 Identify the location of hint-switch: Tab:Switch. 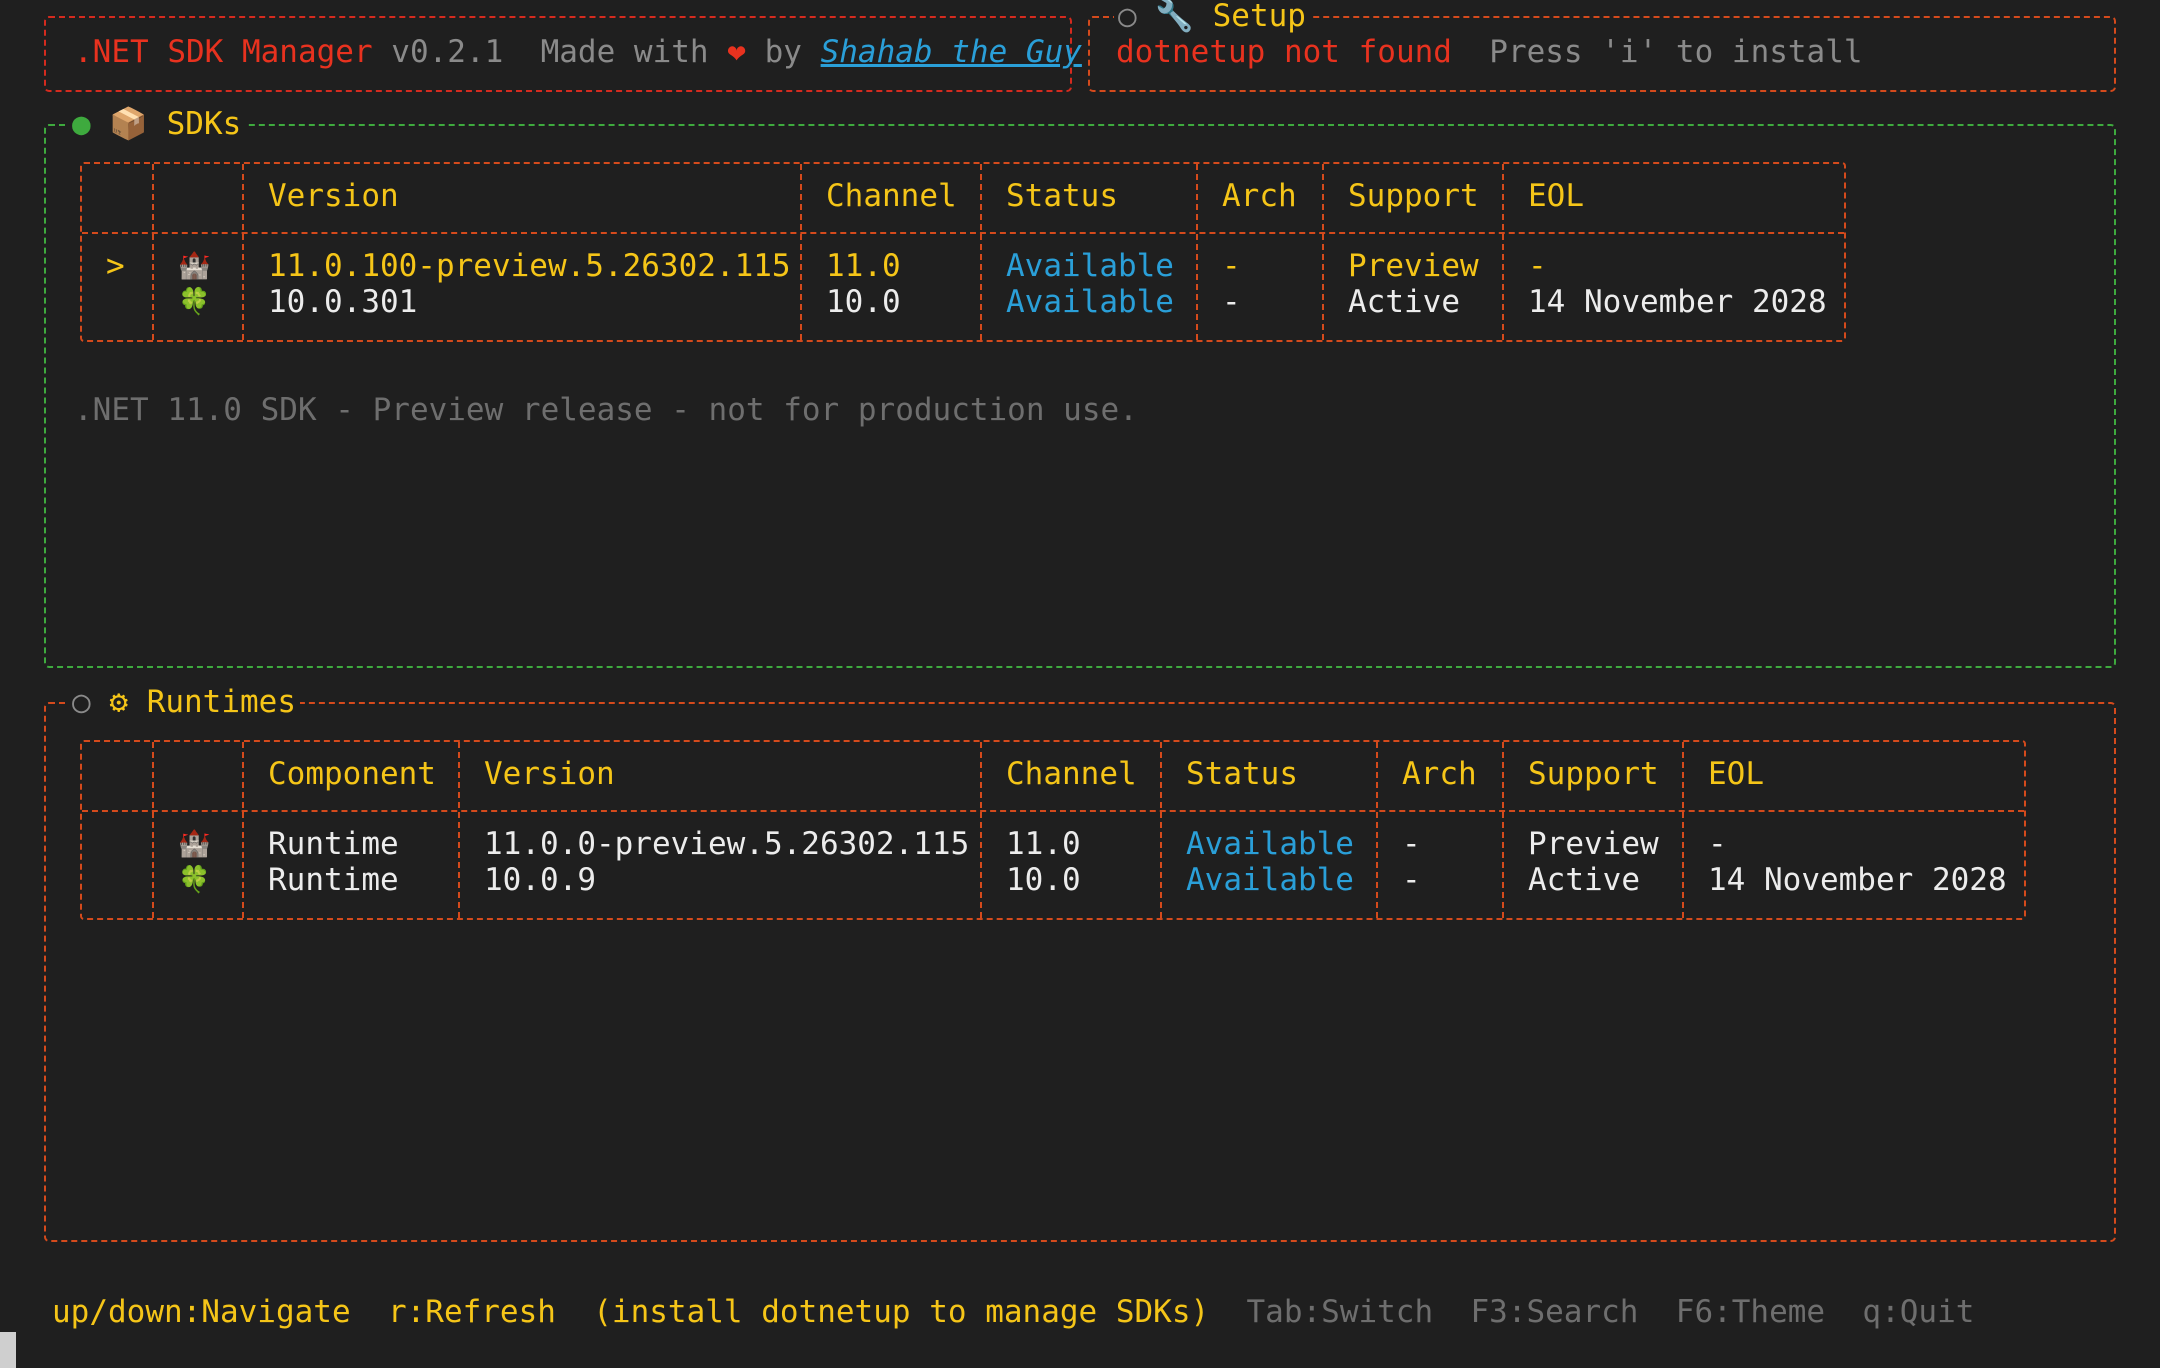
(1340, 1312).